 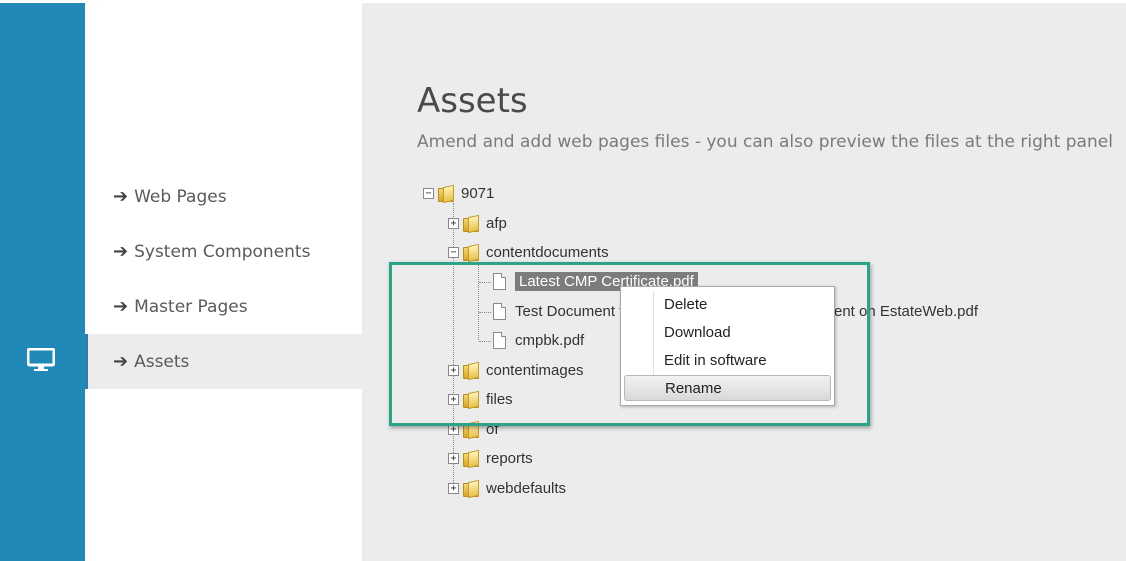 I want to click on sidebar-item-label: System Components, so click(x=222, y=251).